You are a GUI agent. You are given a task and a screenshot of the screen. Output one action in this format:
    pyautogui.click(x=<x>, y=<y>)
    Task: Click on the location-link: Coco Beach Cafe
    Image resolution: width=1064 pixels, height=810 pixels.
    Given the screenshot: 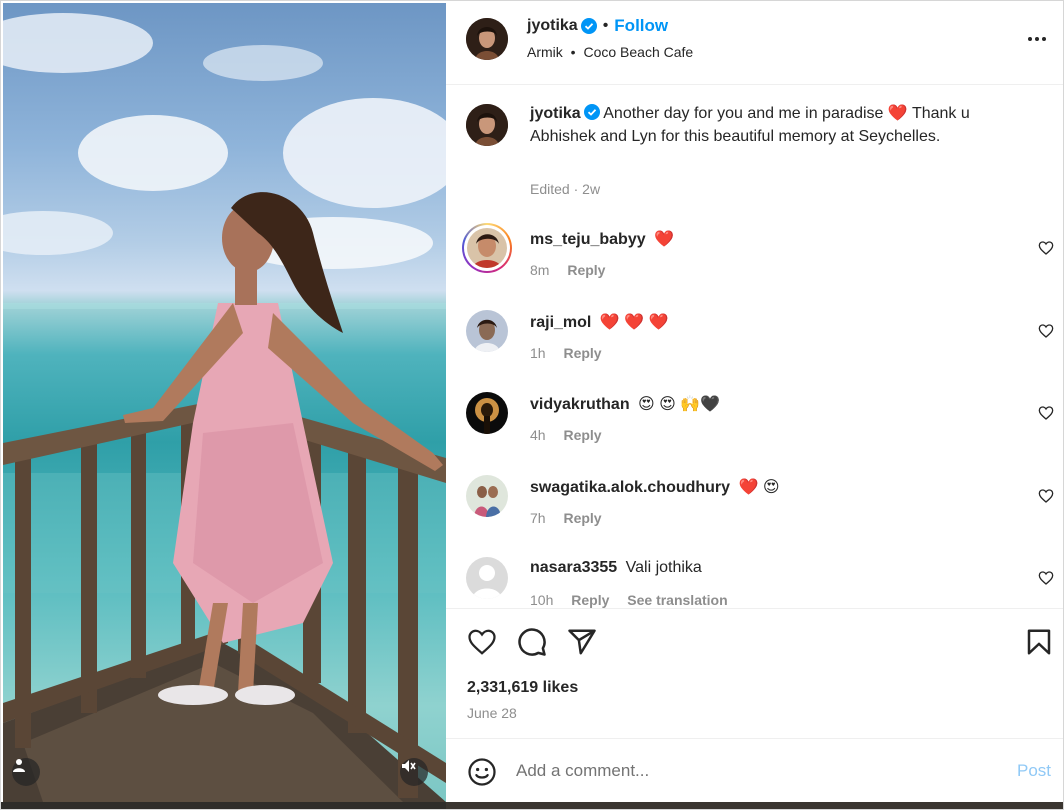 What is the action you would take?
    pyautogui.click(x=638, y=52)
    